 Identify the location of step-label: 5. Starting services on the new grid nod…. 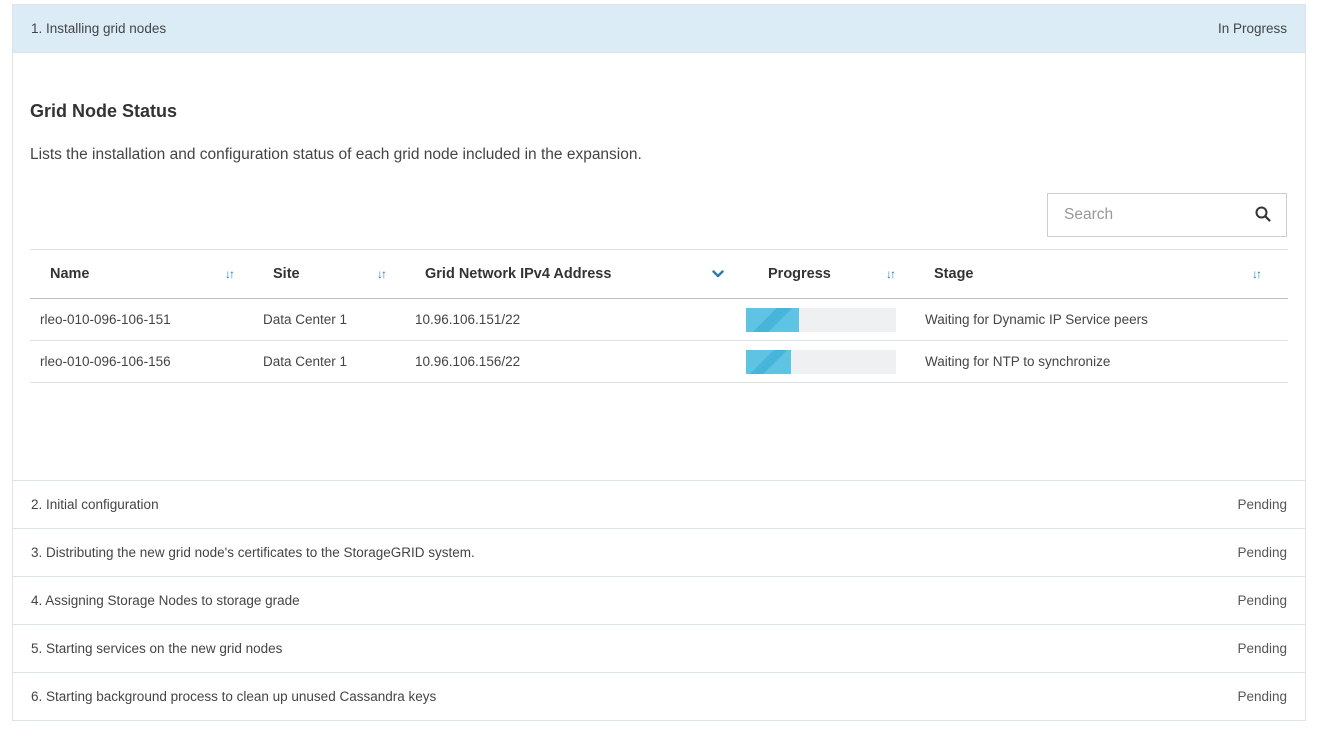
(157, 648).